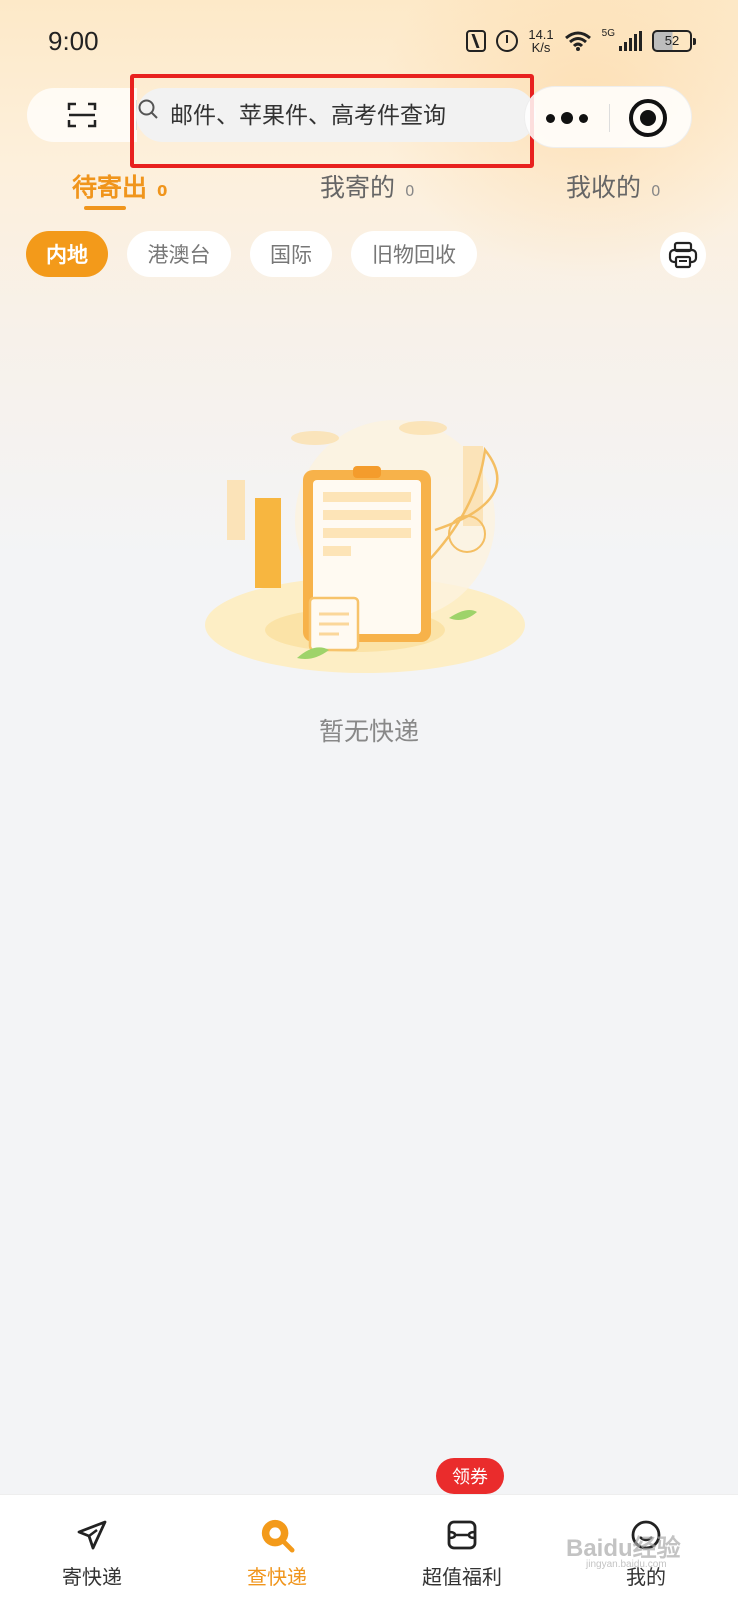 The image size is (738, 1600). Describe the element at coordinates (358, 187) in the screenshot. I see `tab-sent-label: 我寄的` at that location.